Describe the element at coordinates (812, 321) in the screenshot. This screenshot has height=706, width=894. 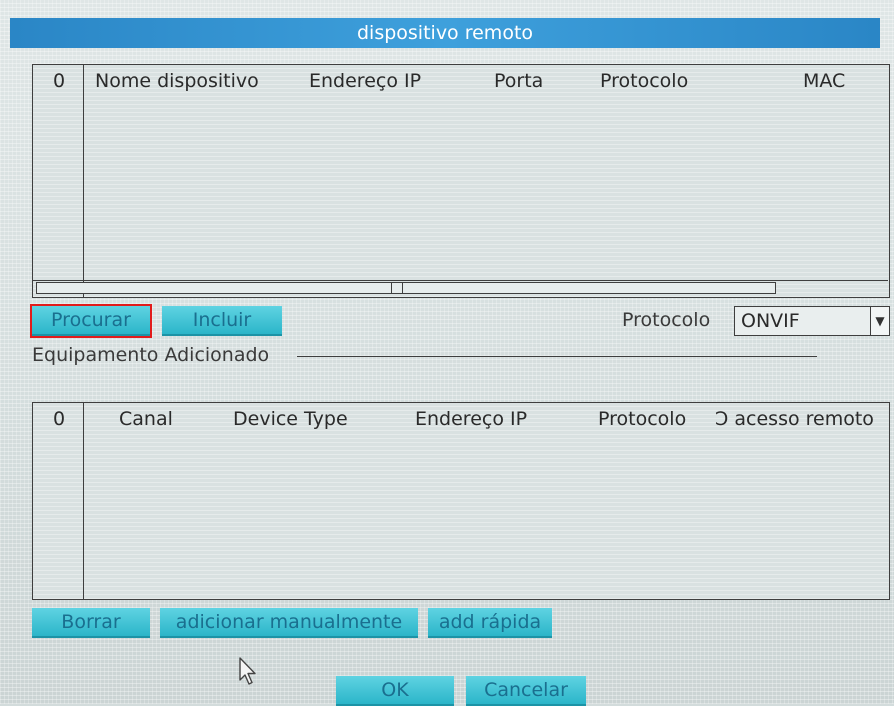
I see `protocol-select: ONVIF ▼` at that location.